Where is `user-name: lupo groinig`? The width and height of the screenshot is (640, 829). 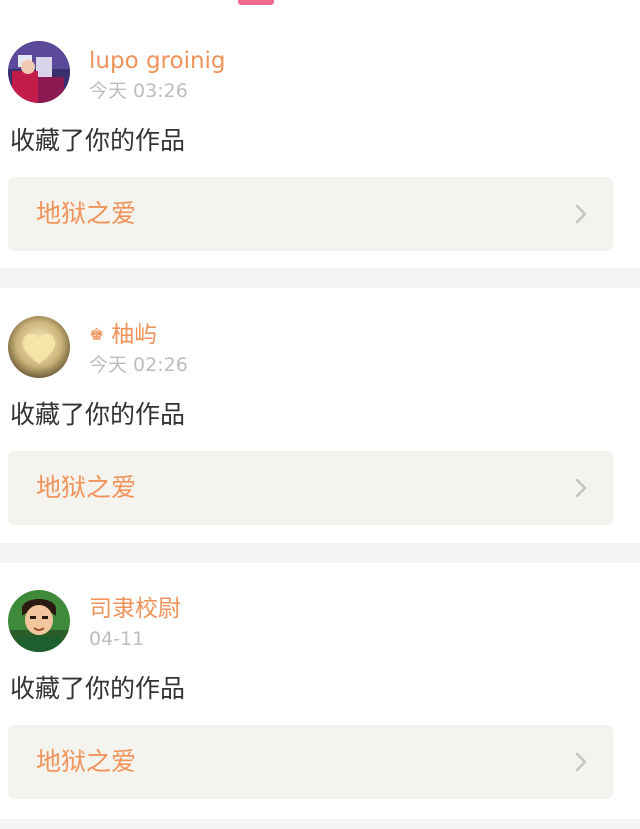
user-name: lupo groinig is located at coordinates (157, 61).